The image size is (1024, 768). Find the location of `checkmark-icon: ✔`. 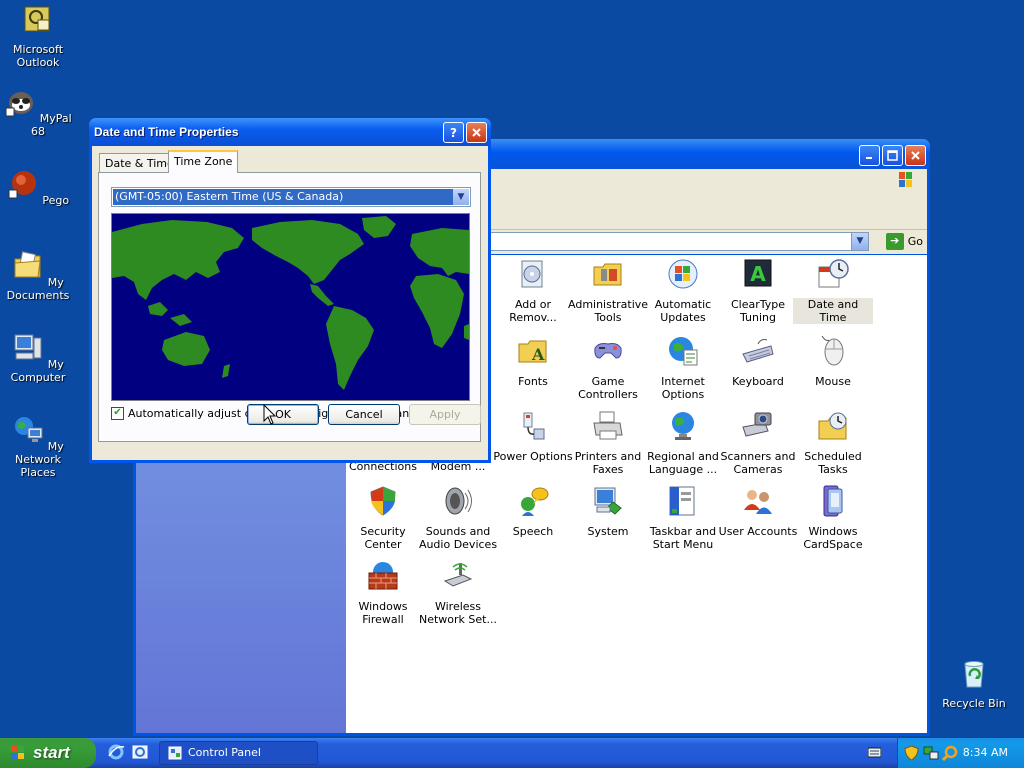

checkmark-icon: ✔ is located at coordinates (117, 412).